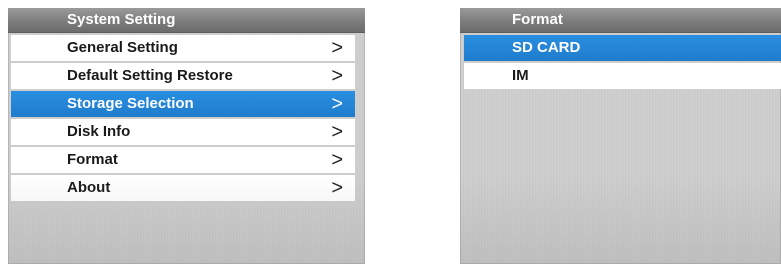 The width and height of the screenshot is (781, 268). I want to click on format-option-label: SD CARD, so click(546, 47).